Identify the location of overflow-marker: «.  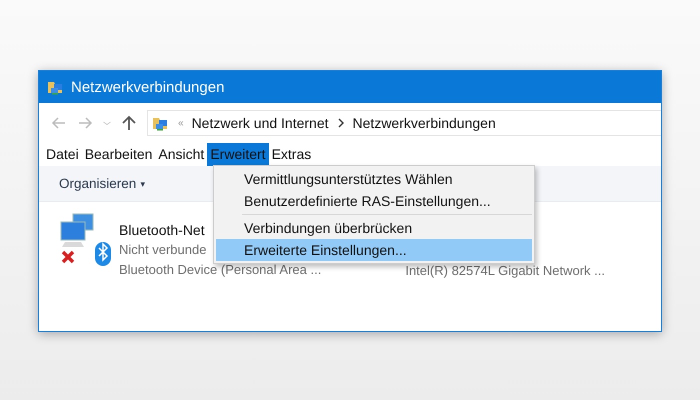
(181, 123).